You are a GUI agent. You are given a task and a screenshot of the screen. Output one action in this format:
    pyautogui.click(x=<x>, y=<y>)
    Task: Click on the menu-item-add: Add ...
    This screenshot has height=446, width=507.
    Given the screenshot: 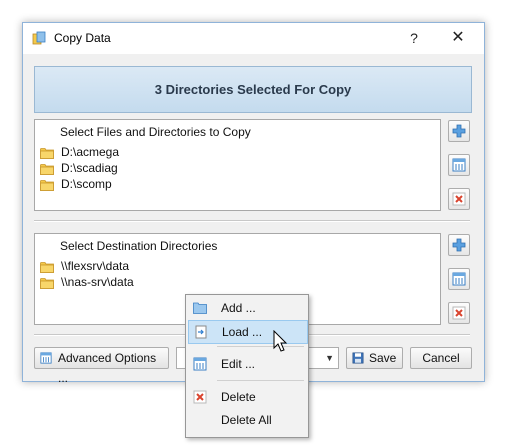 What is the action you would take?
    pyautogui.click(x=247, y=308)
    